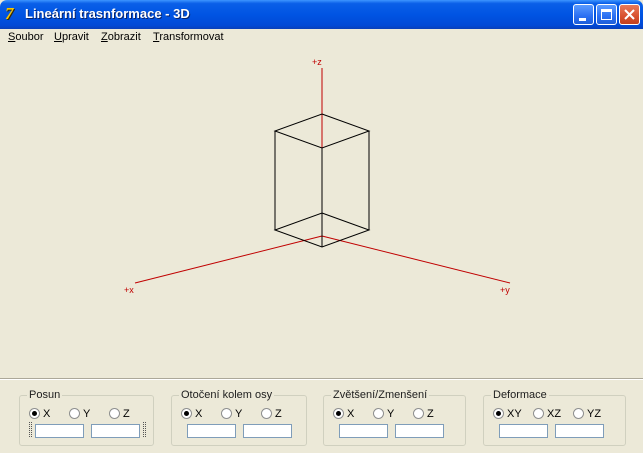  I want to click on menu-zobrazit: Zobrazit, so click(121, 37).